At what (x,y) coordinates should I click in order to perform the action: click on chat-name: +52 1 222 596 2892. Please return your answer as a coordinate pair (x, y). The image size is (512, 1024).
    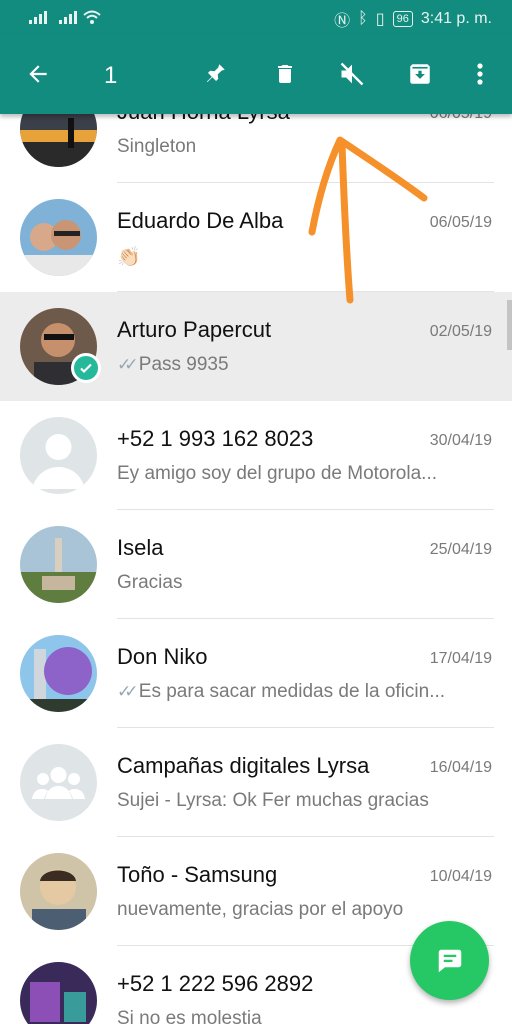
    Looking at the image, I should click on (215, 983).